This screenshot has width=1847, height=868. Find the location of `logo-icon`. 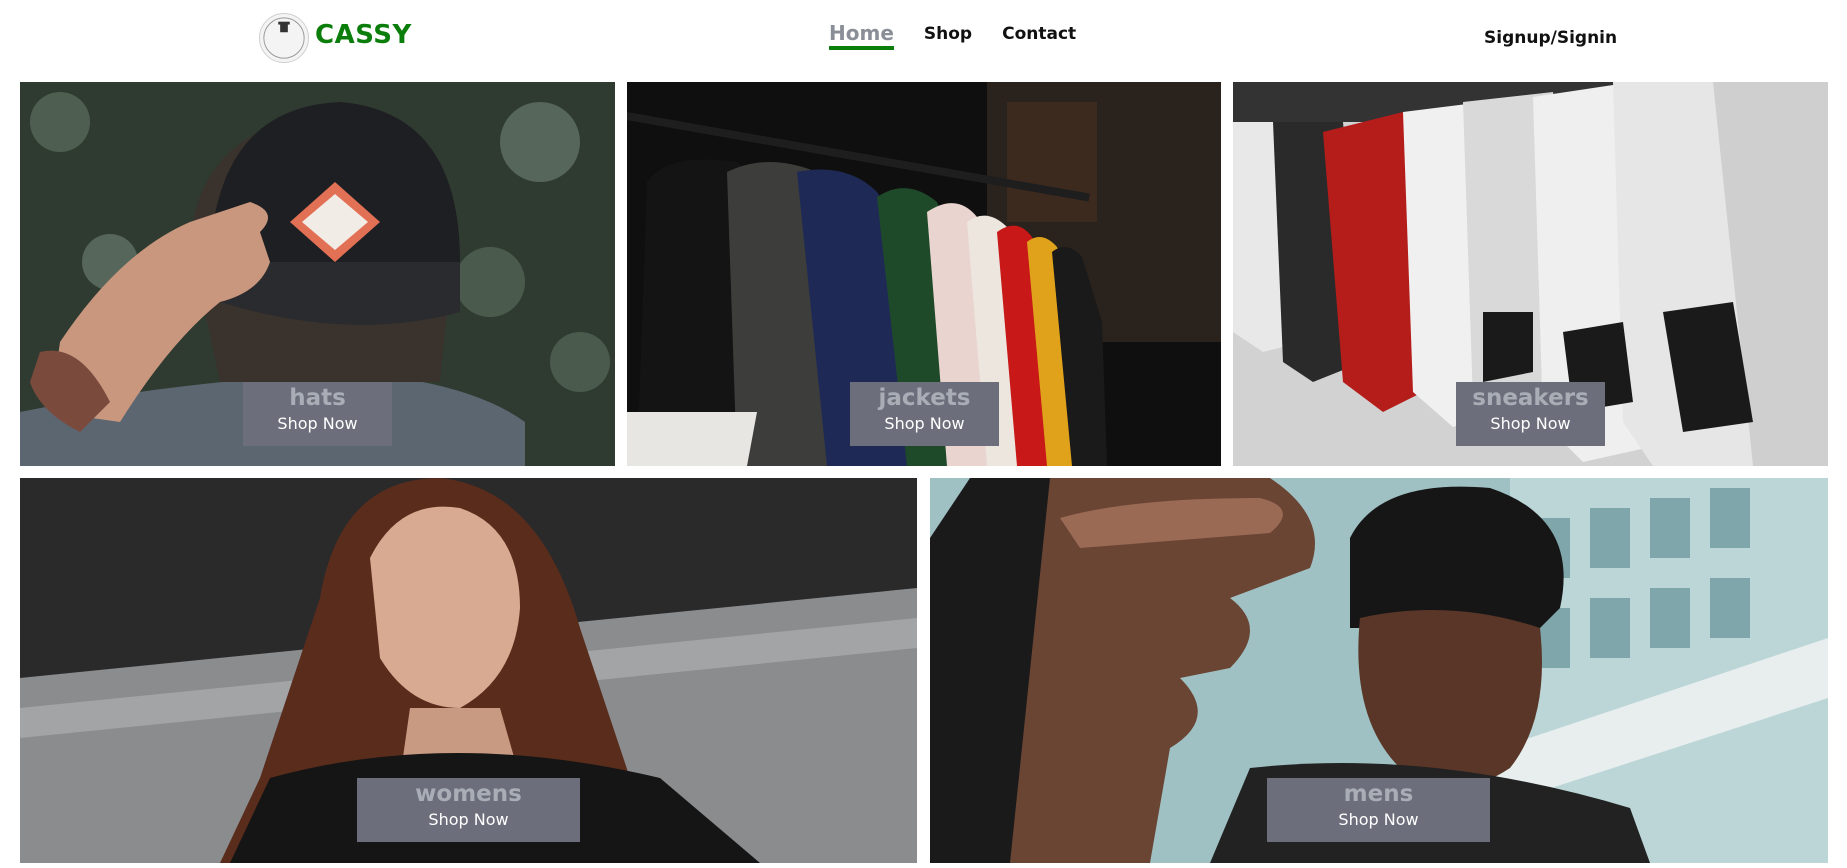

logo-icon is located at coordinates (284, 38).